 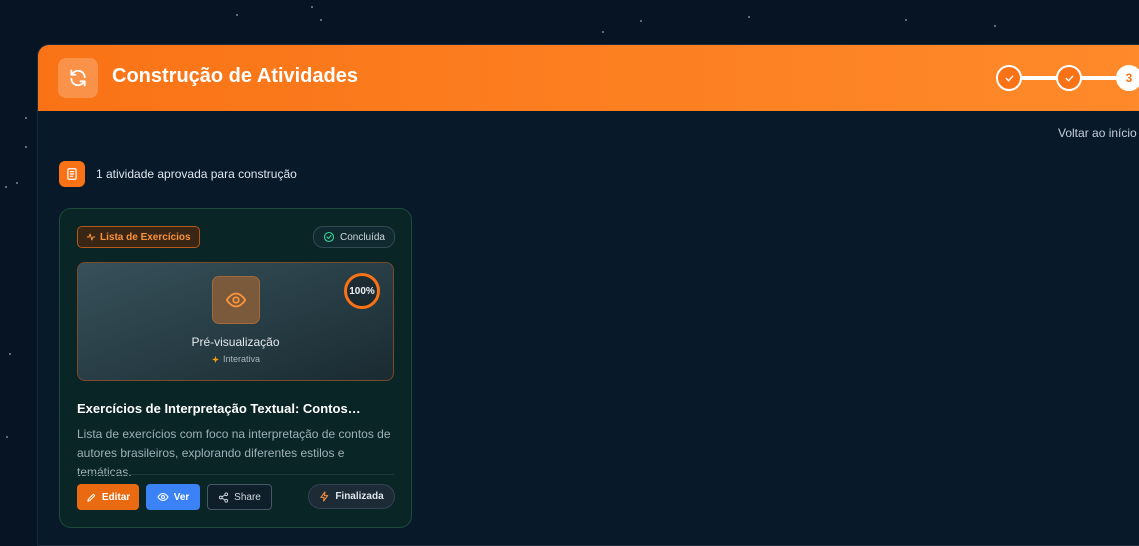 I want to click on status-badge: Concluída, so click(x=353, y=237).